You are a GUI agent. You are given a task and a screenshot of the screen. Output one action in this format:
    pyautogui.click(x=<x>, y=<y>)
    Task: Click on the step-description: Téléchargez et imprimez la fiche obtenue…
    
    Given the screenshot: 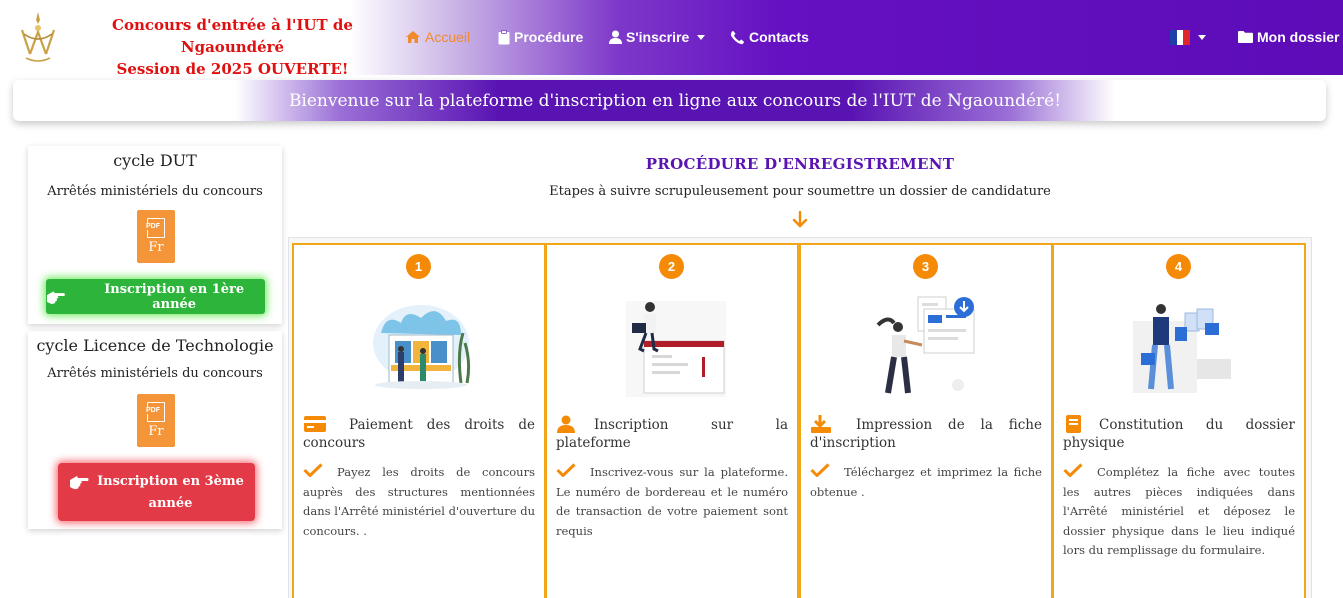 What is the action you would take?
    pyautogui.click(x=926, y=482)
    